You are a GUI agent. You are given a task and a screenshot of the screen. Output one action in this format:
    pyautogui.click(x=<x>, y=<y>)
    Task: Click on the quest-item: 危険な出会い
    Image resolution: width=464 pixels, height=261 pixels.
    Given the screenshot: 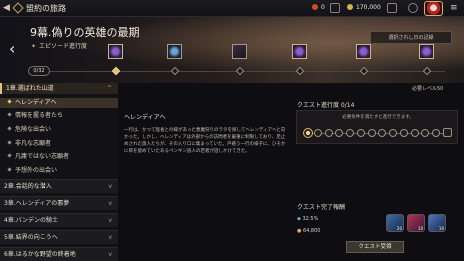 What is the action you would take?
    pyautogui.click(x=59, y=130)
    